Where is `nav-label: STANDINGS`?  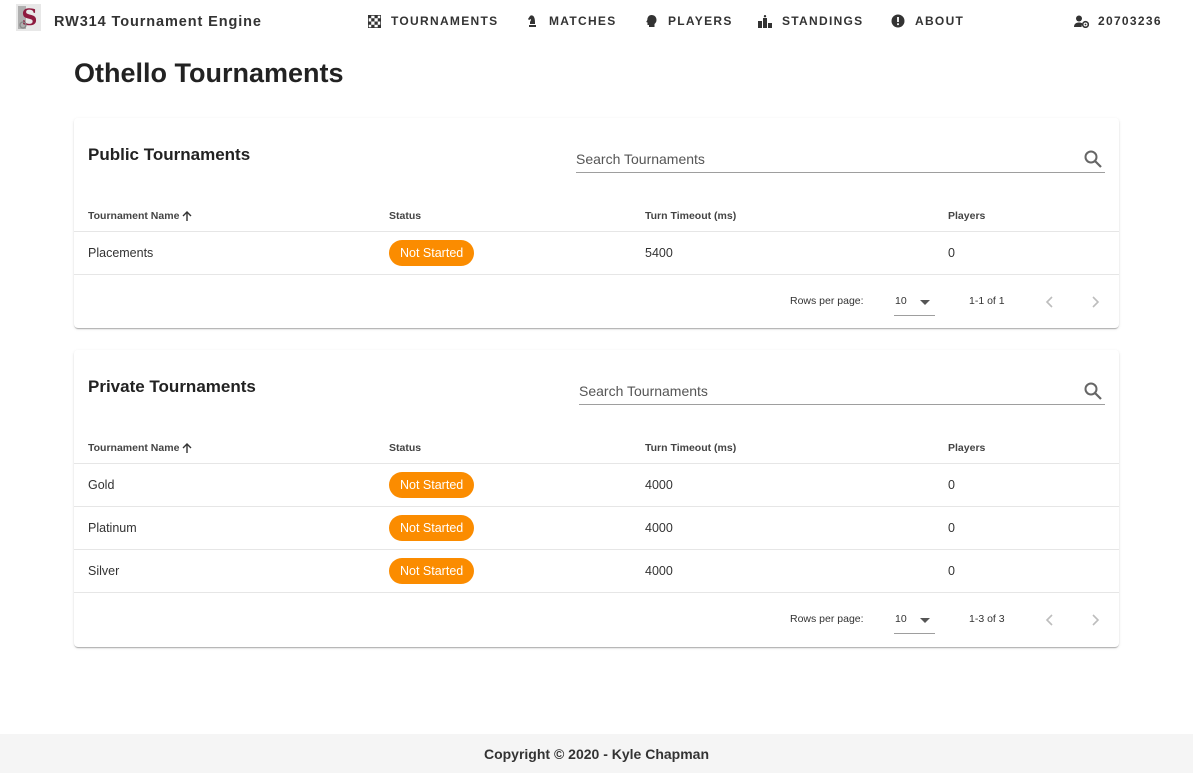 nav-label: STANDINGS is located at coordinates (823, 21).